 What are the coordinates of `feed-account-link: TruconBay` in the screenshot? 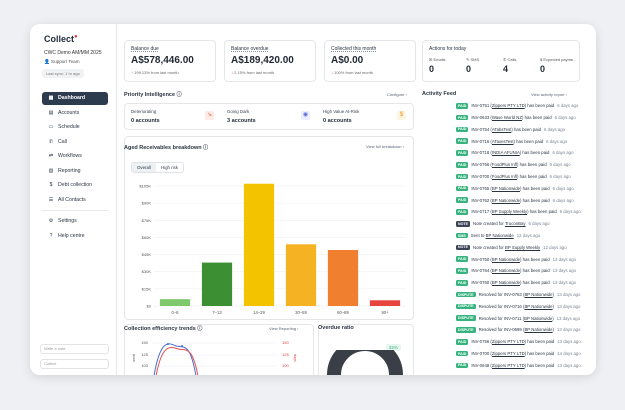 It's located at (515, 223).